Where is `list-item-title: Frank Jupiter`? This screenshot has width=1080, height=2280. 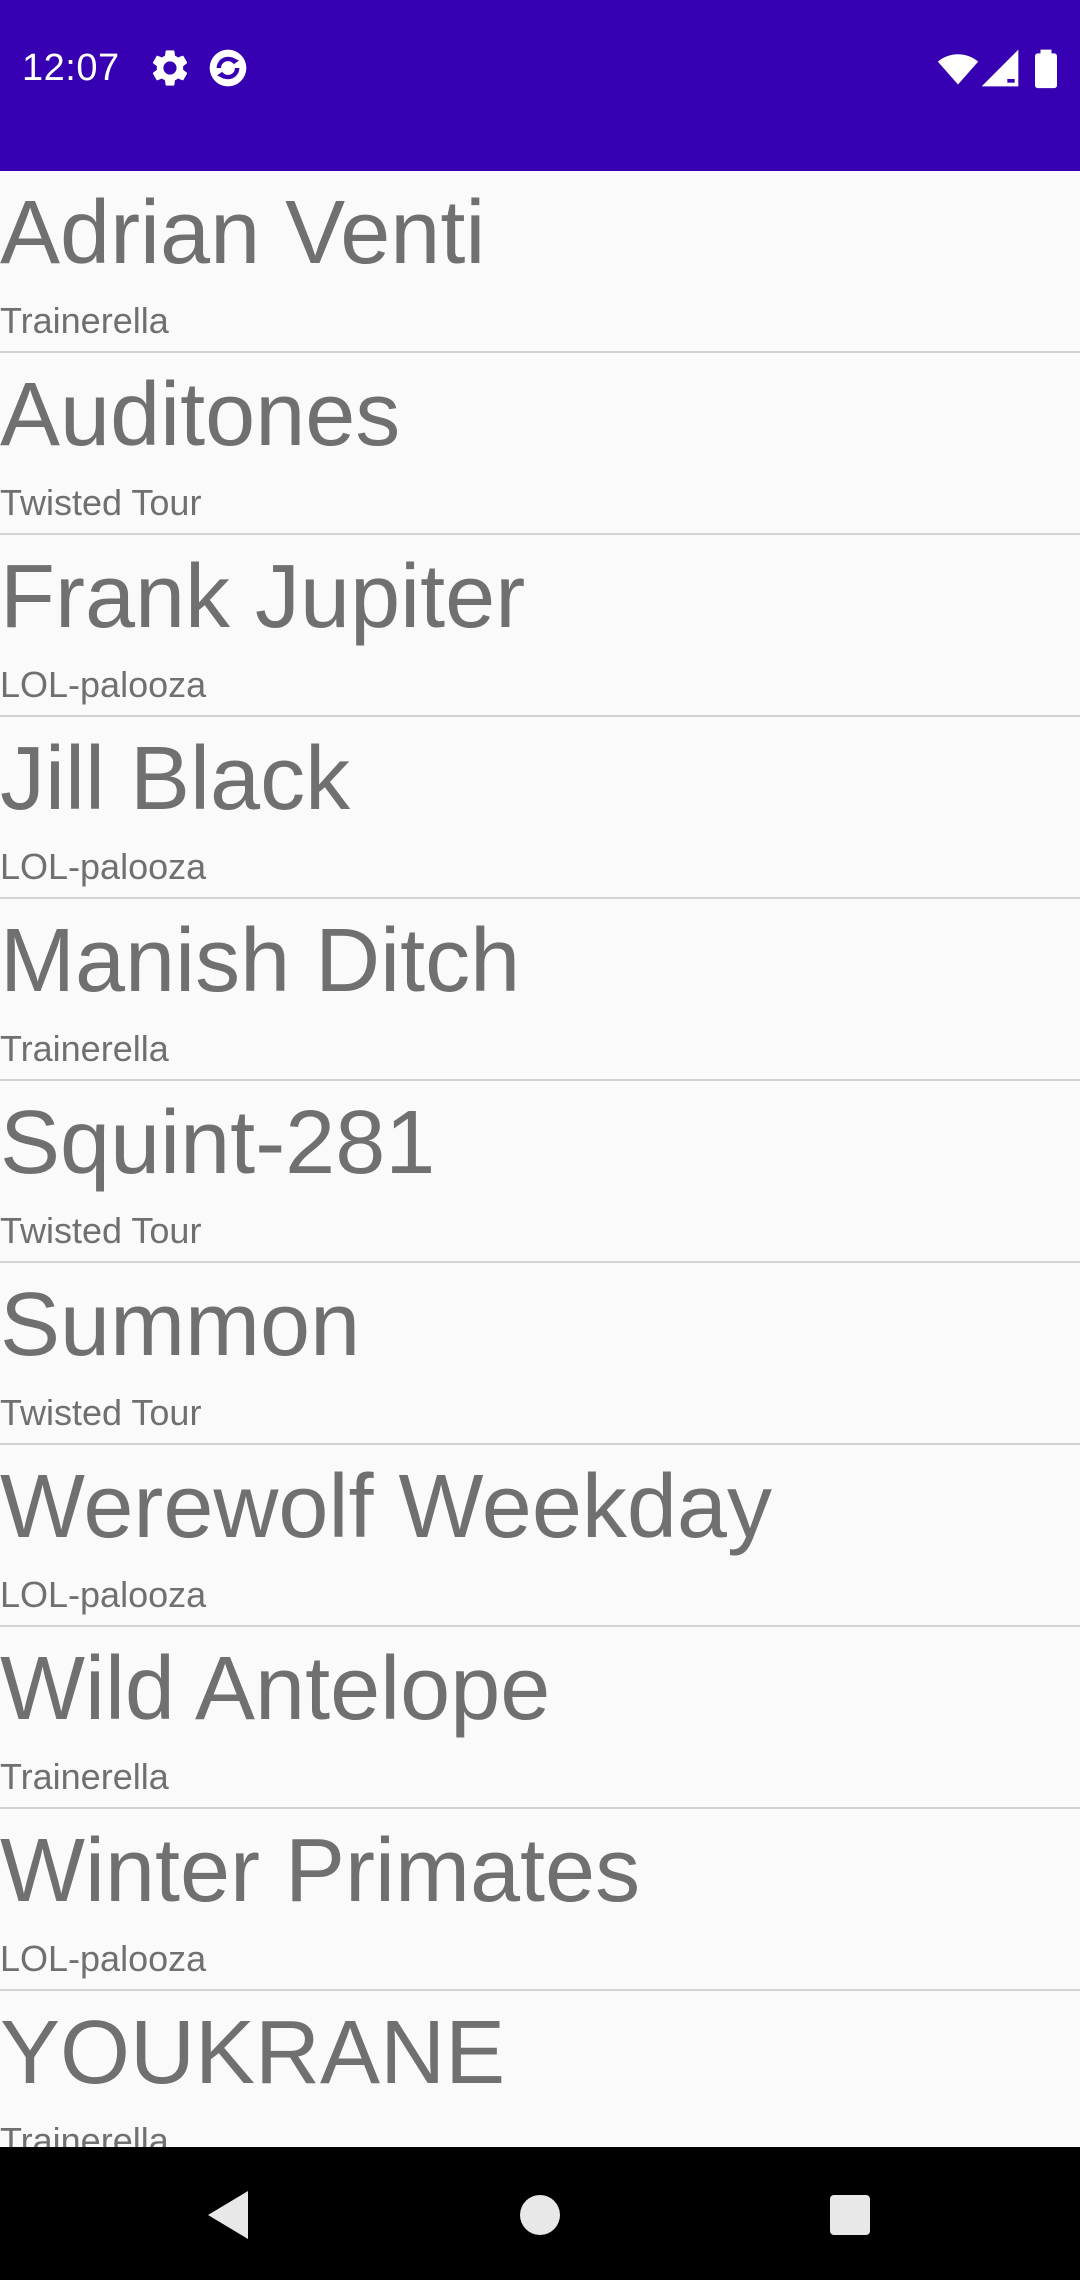
list-item-title: Frank Jupiter is located at coordinates (263, 597).